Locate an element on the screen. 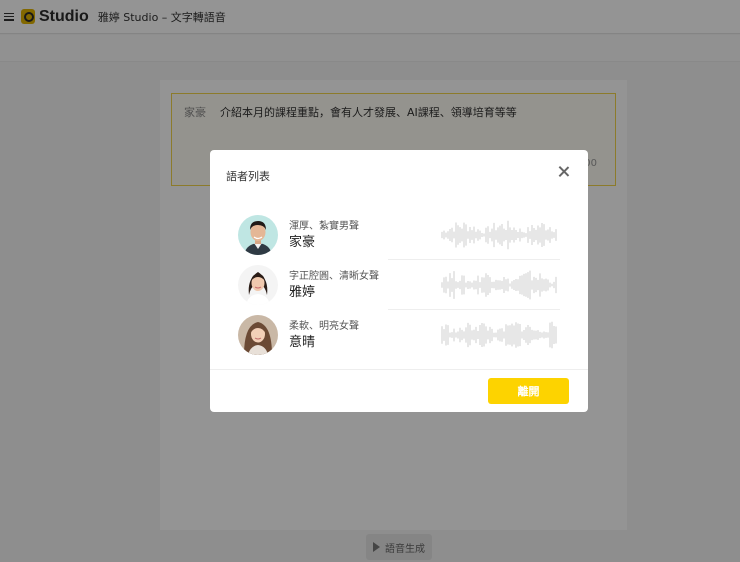 The height and width of the screenshot is (562, 740). leave-button: 離開 is located at coordinates (528, 391).